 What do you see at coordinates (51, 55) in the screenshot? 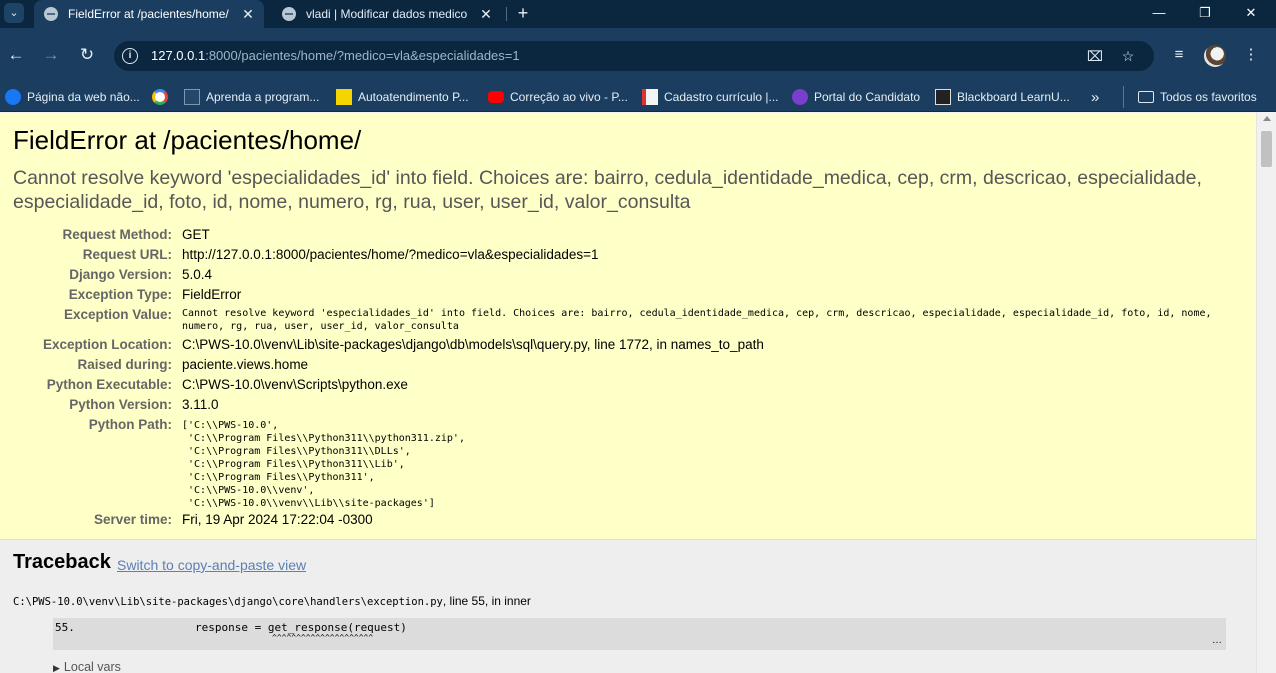
I see `forward-icon: →` at bounding box center [51, 55].